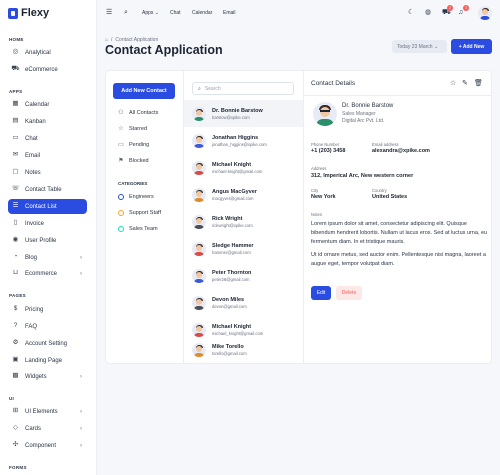  What do you see at coordinates (349, 293) in the screenshot?
I see `delete-button: Delete` at bounding box center [349, 293].